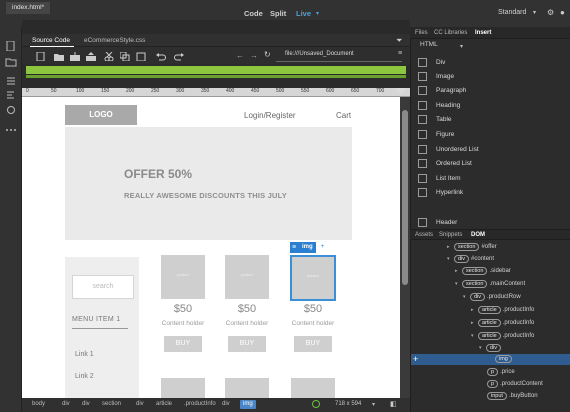 The height and width of the screenshot is (412, 570). Describe the element at coordinates (125, 56) in the screenshot. I see `copy-icon` at that location.